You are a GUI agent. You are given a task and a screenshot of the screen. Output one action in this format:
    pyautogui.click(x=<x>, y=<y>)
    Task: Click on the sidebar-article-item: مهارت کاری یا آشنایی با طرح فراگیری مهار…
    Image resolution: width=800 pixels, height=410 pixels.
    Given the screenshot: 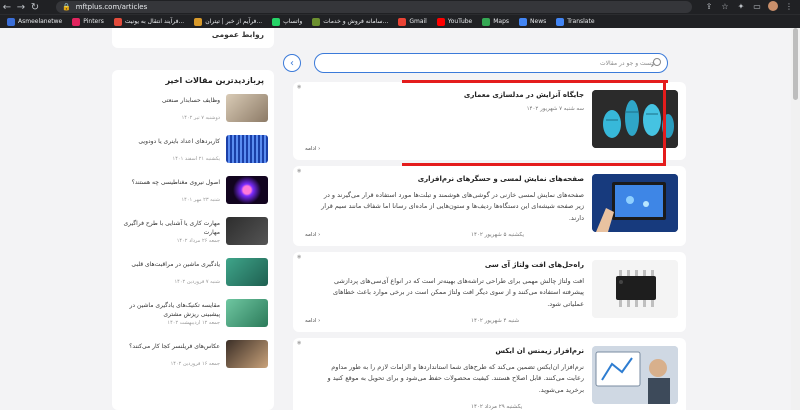 What is the action you would take?
    pyautogui.click(x=193, y=234)
    